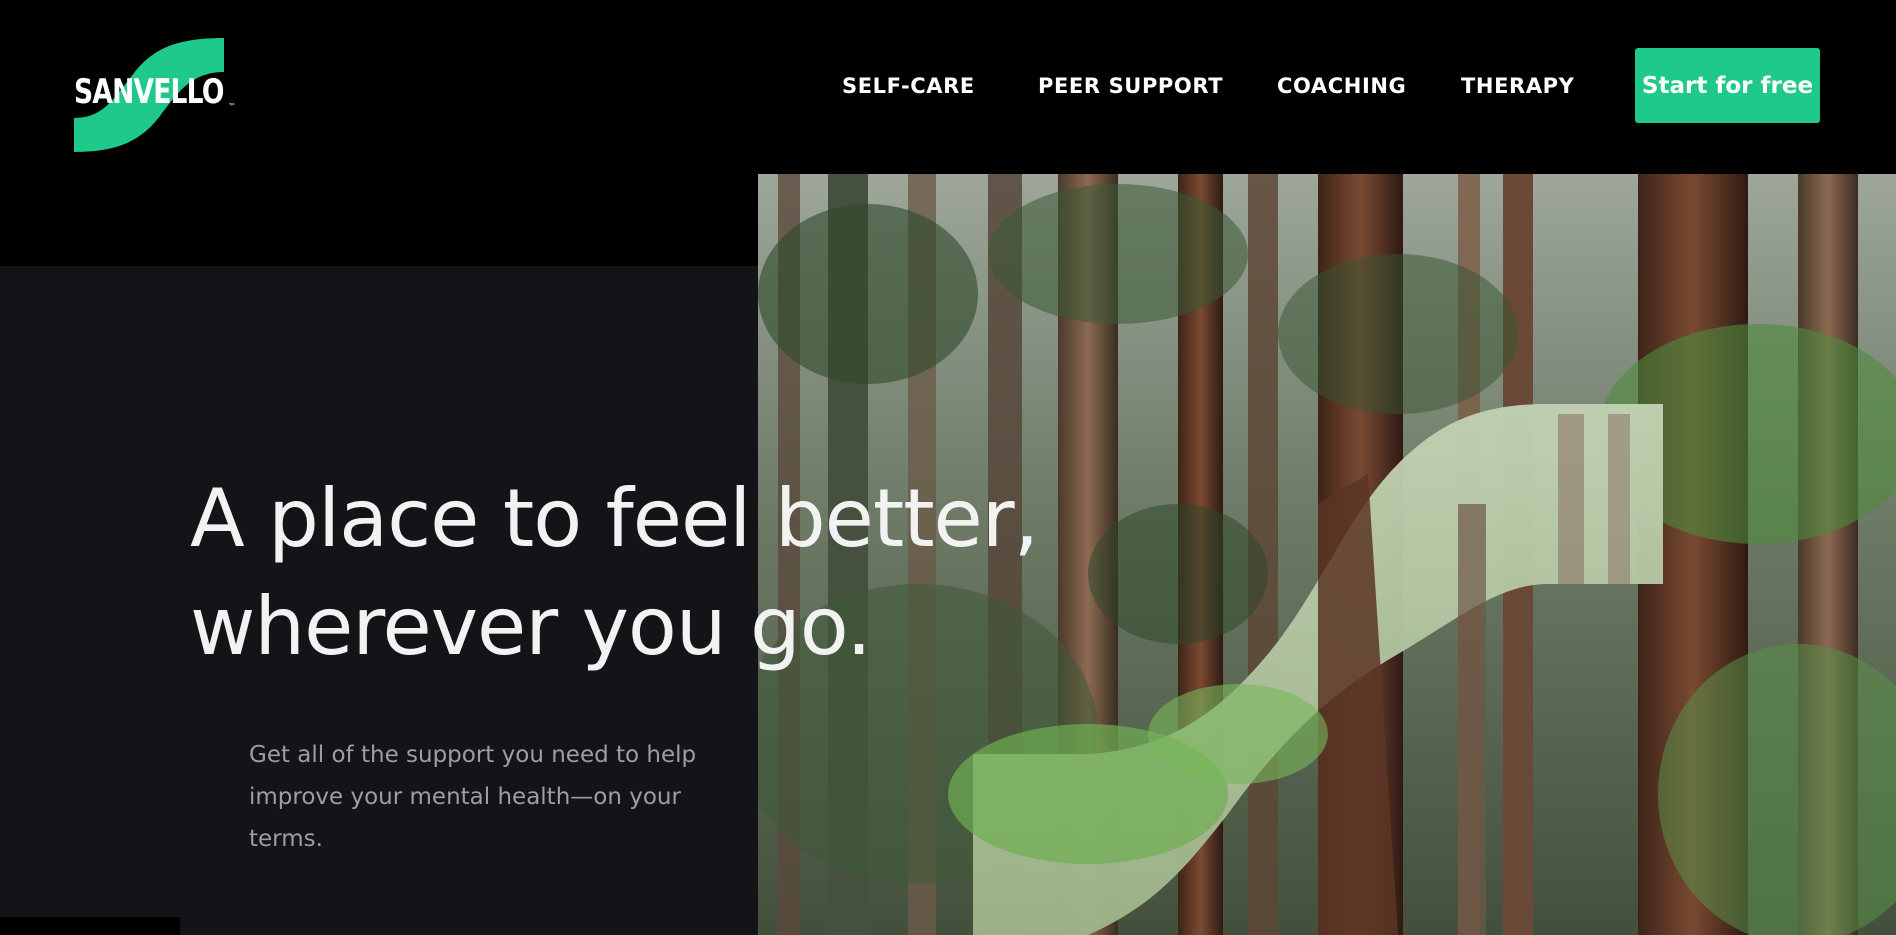 This screenshot has width=1896, height=935. I want to click on panel-corner-block, so click(90, 926).